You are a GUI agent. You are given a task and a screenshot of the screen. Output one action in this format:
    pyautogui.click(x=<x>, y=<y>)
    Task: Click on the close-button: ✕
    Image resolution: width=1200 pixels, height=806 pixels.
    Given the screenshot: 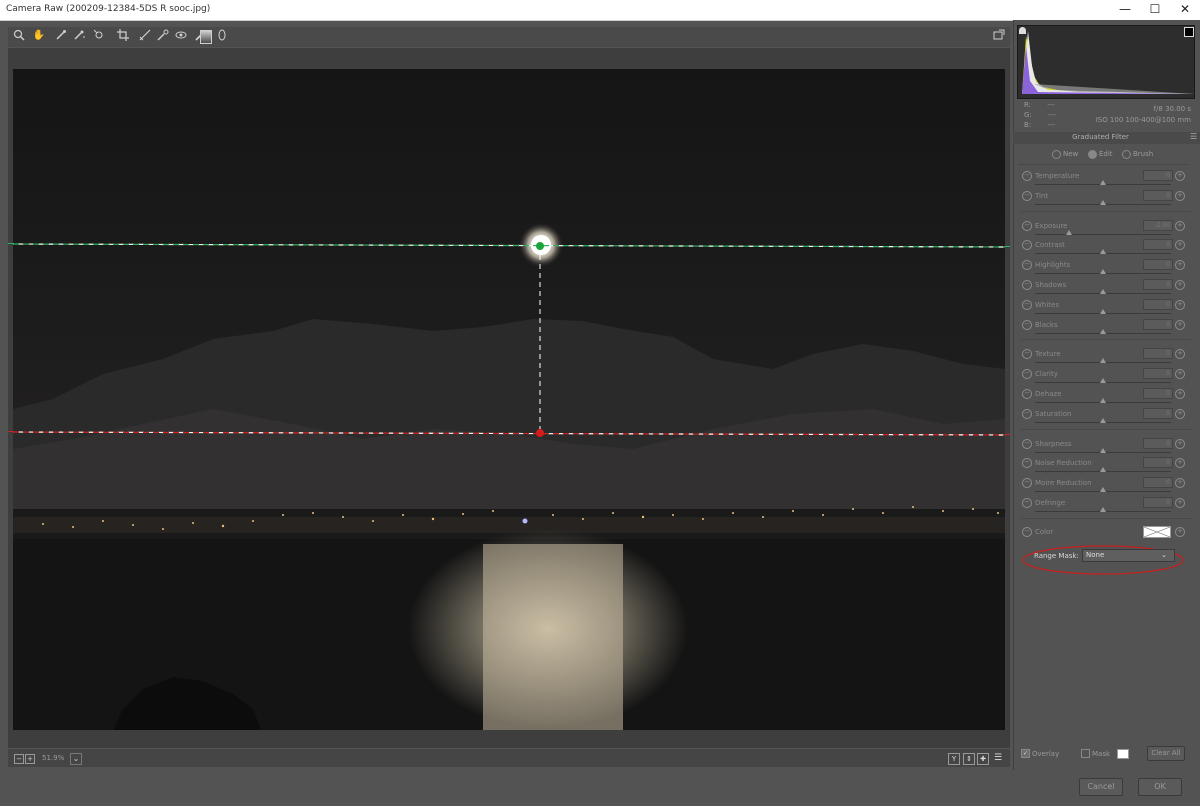 What is the action you would take?
    pyautogui.click(x=1185, y=9)
    